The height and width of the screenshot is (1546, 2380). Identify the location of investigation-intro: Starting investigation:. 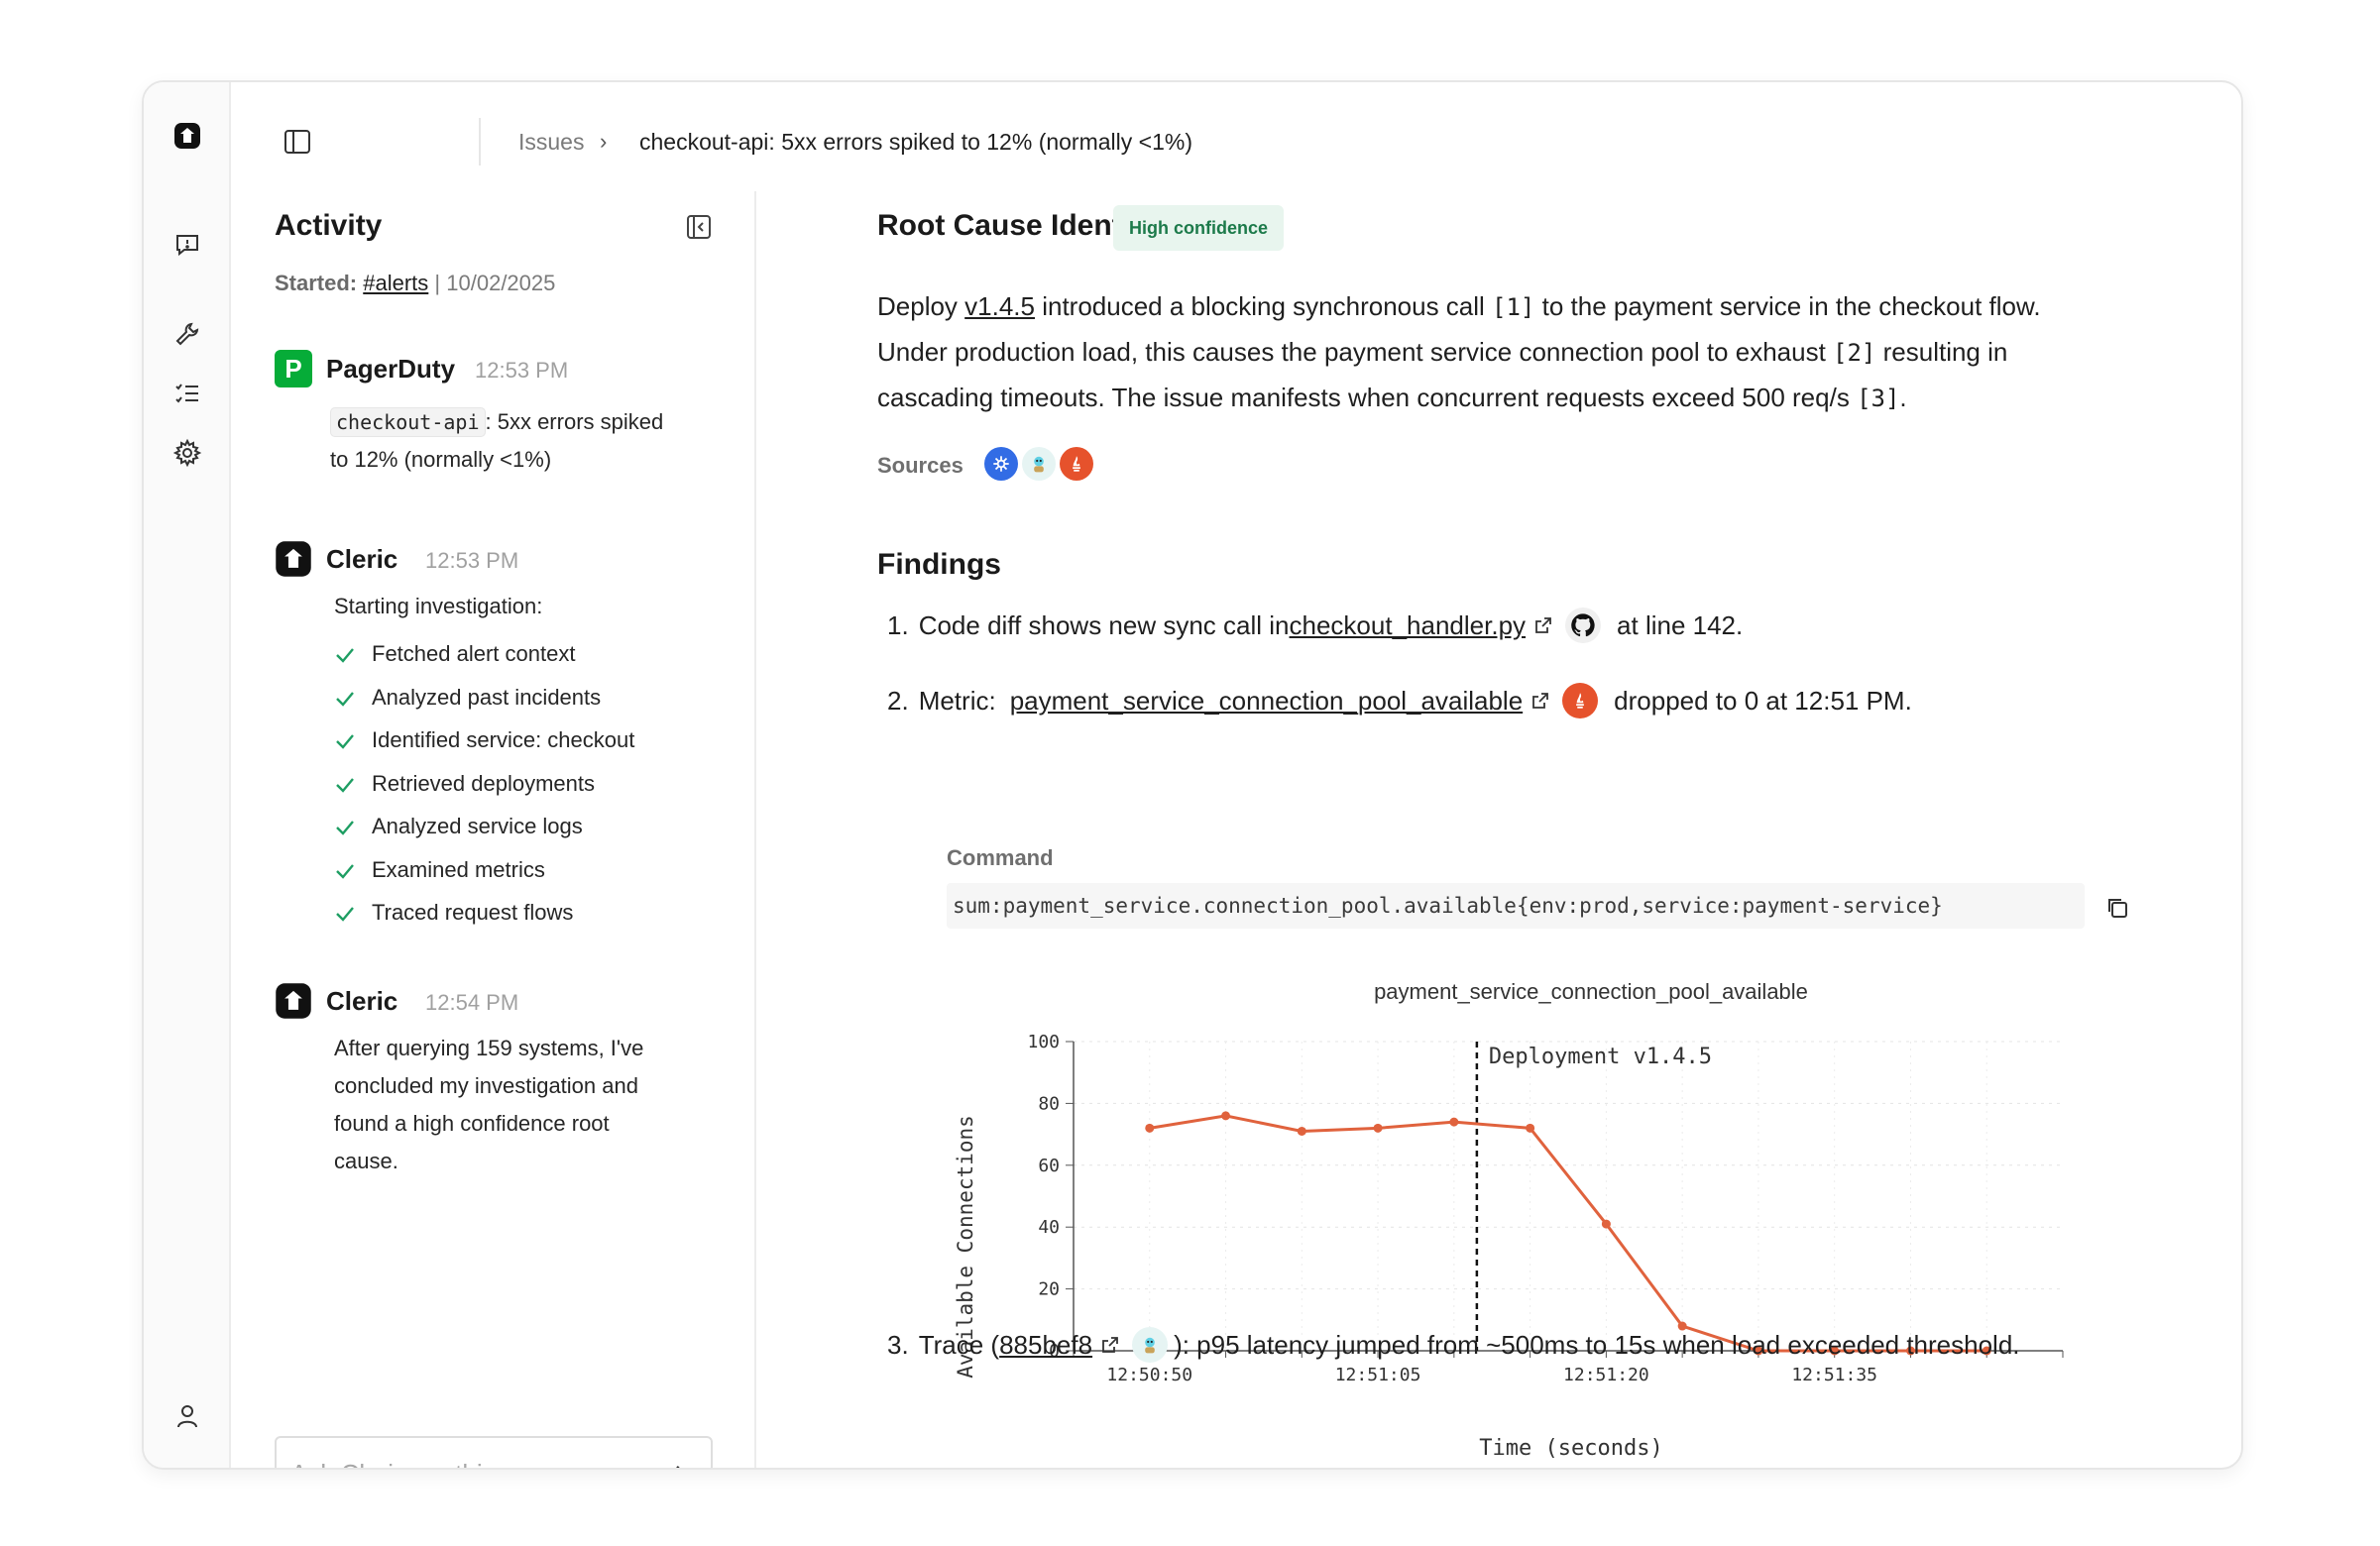
(438, 606).